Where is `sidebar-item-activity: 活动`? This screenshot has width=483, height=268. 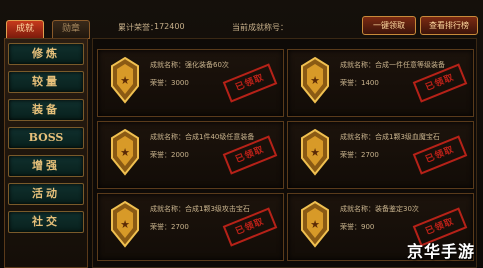
sidebar-item-activity: 活动 is located at coordinates (46, 194).